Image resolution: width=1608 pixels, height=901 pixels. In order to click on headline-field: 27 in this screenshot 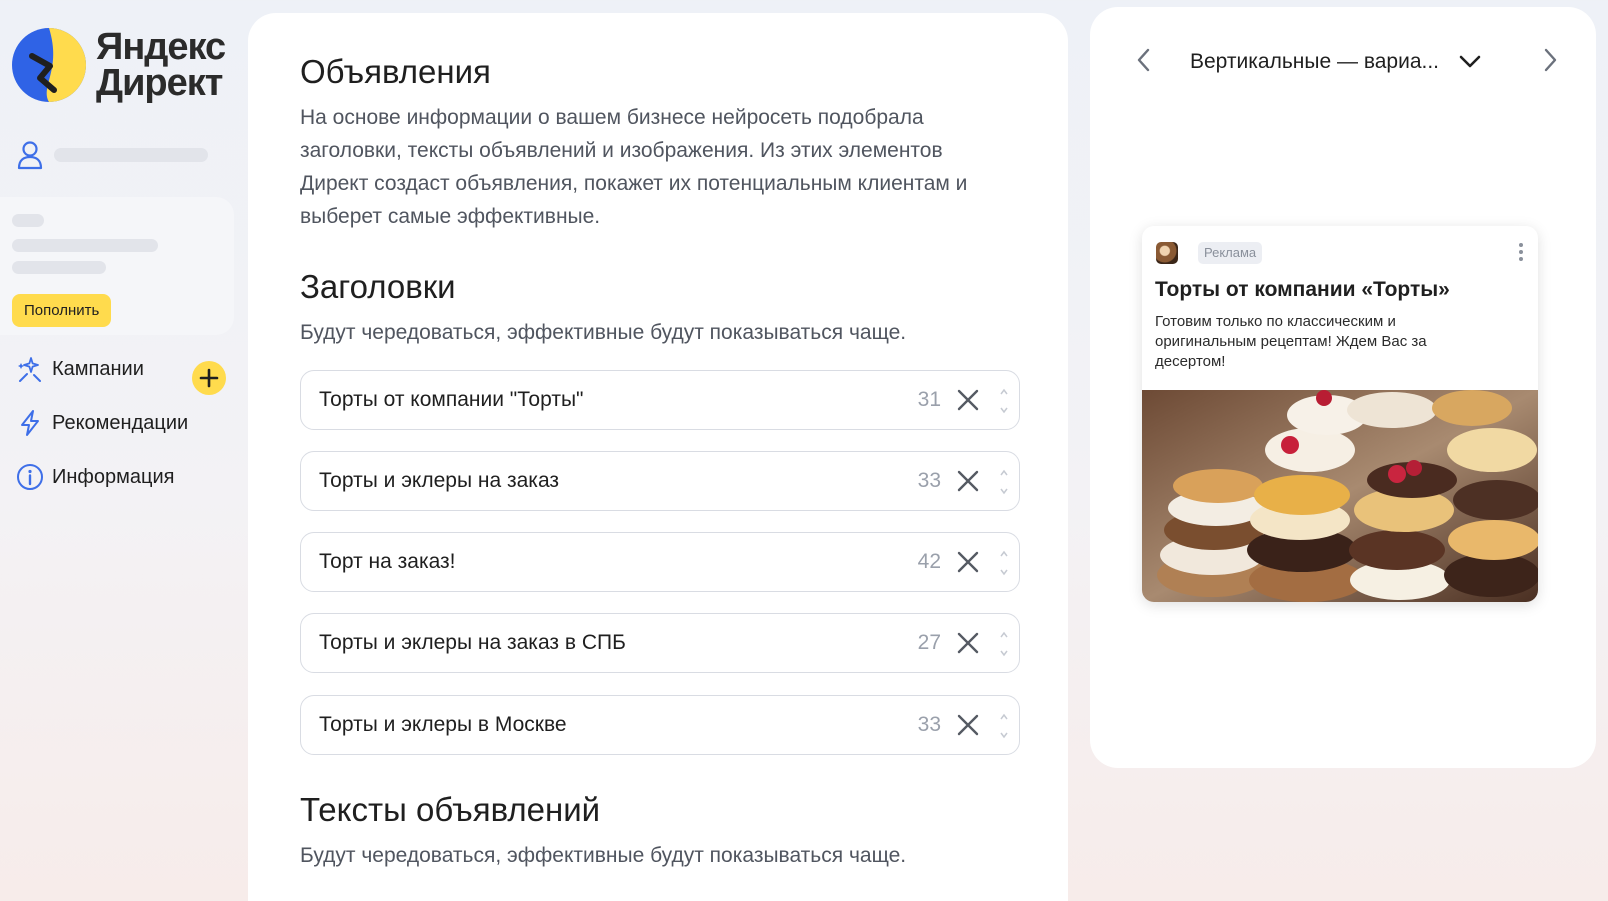, I will do `click(660, 643)`.